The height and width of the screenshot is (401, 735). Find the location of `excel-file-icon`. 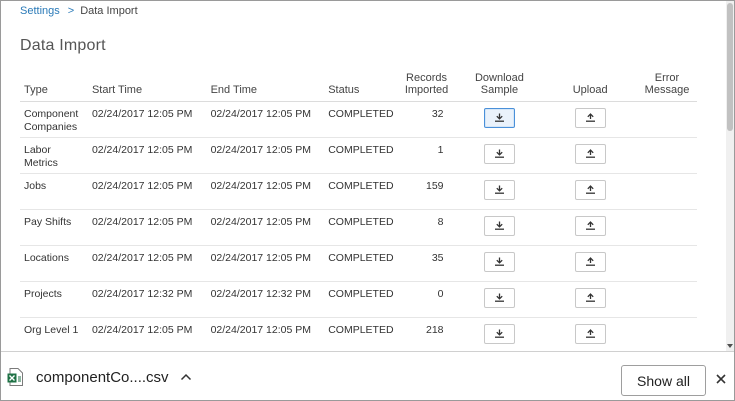

excel-file-icon is located at coordinates (15, 377).